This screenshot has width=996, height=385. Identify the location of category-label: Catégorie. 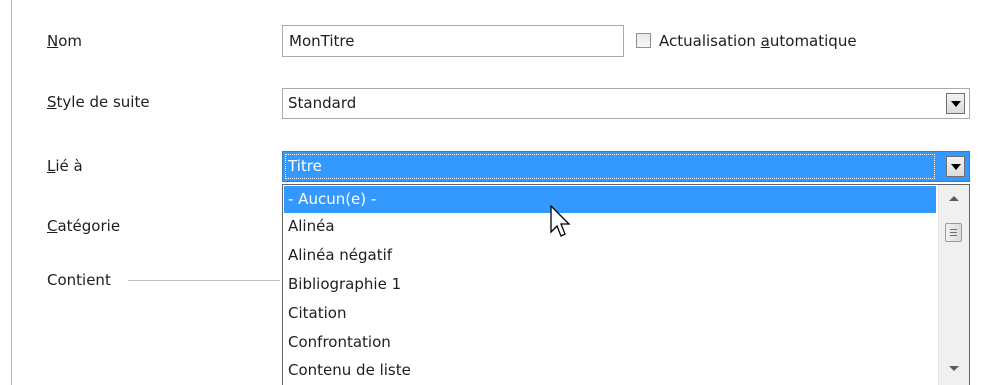
(83, 226).